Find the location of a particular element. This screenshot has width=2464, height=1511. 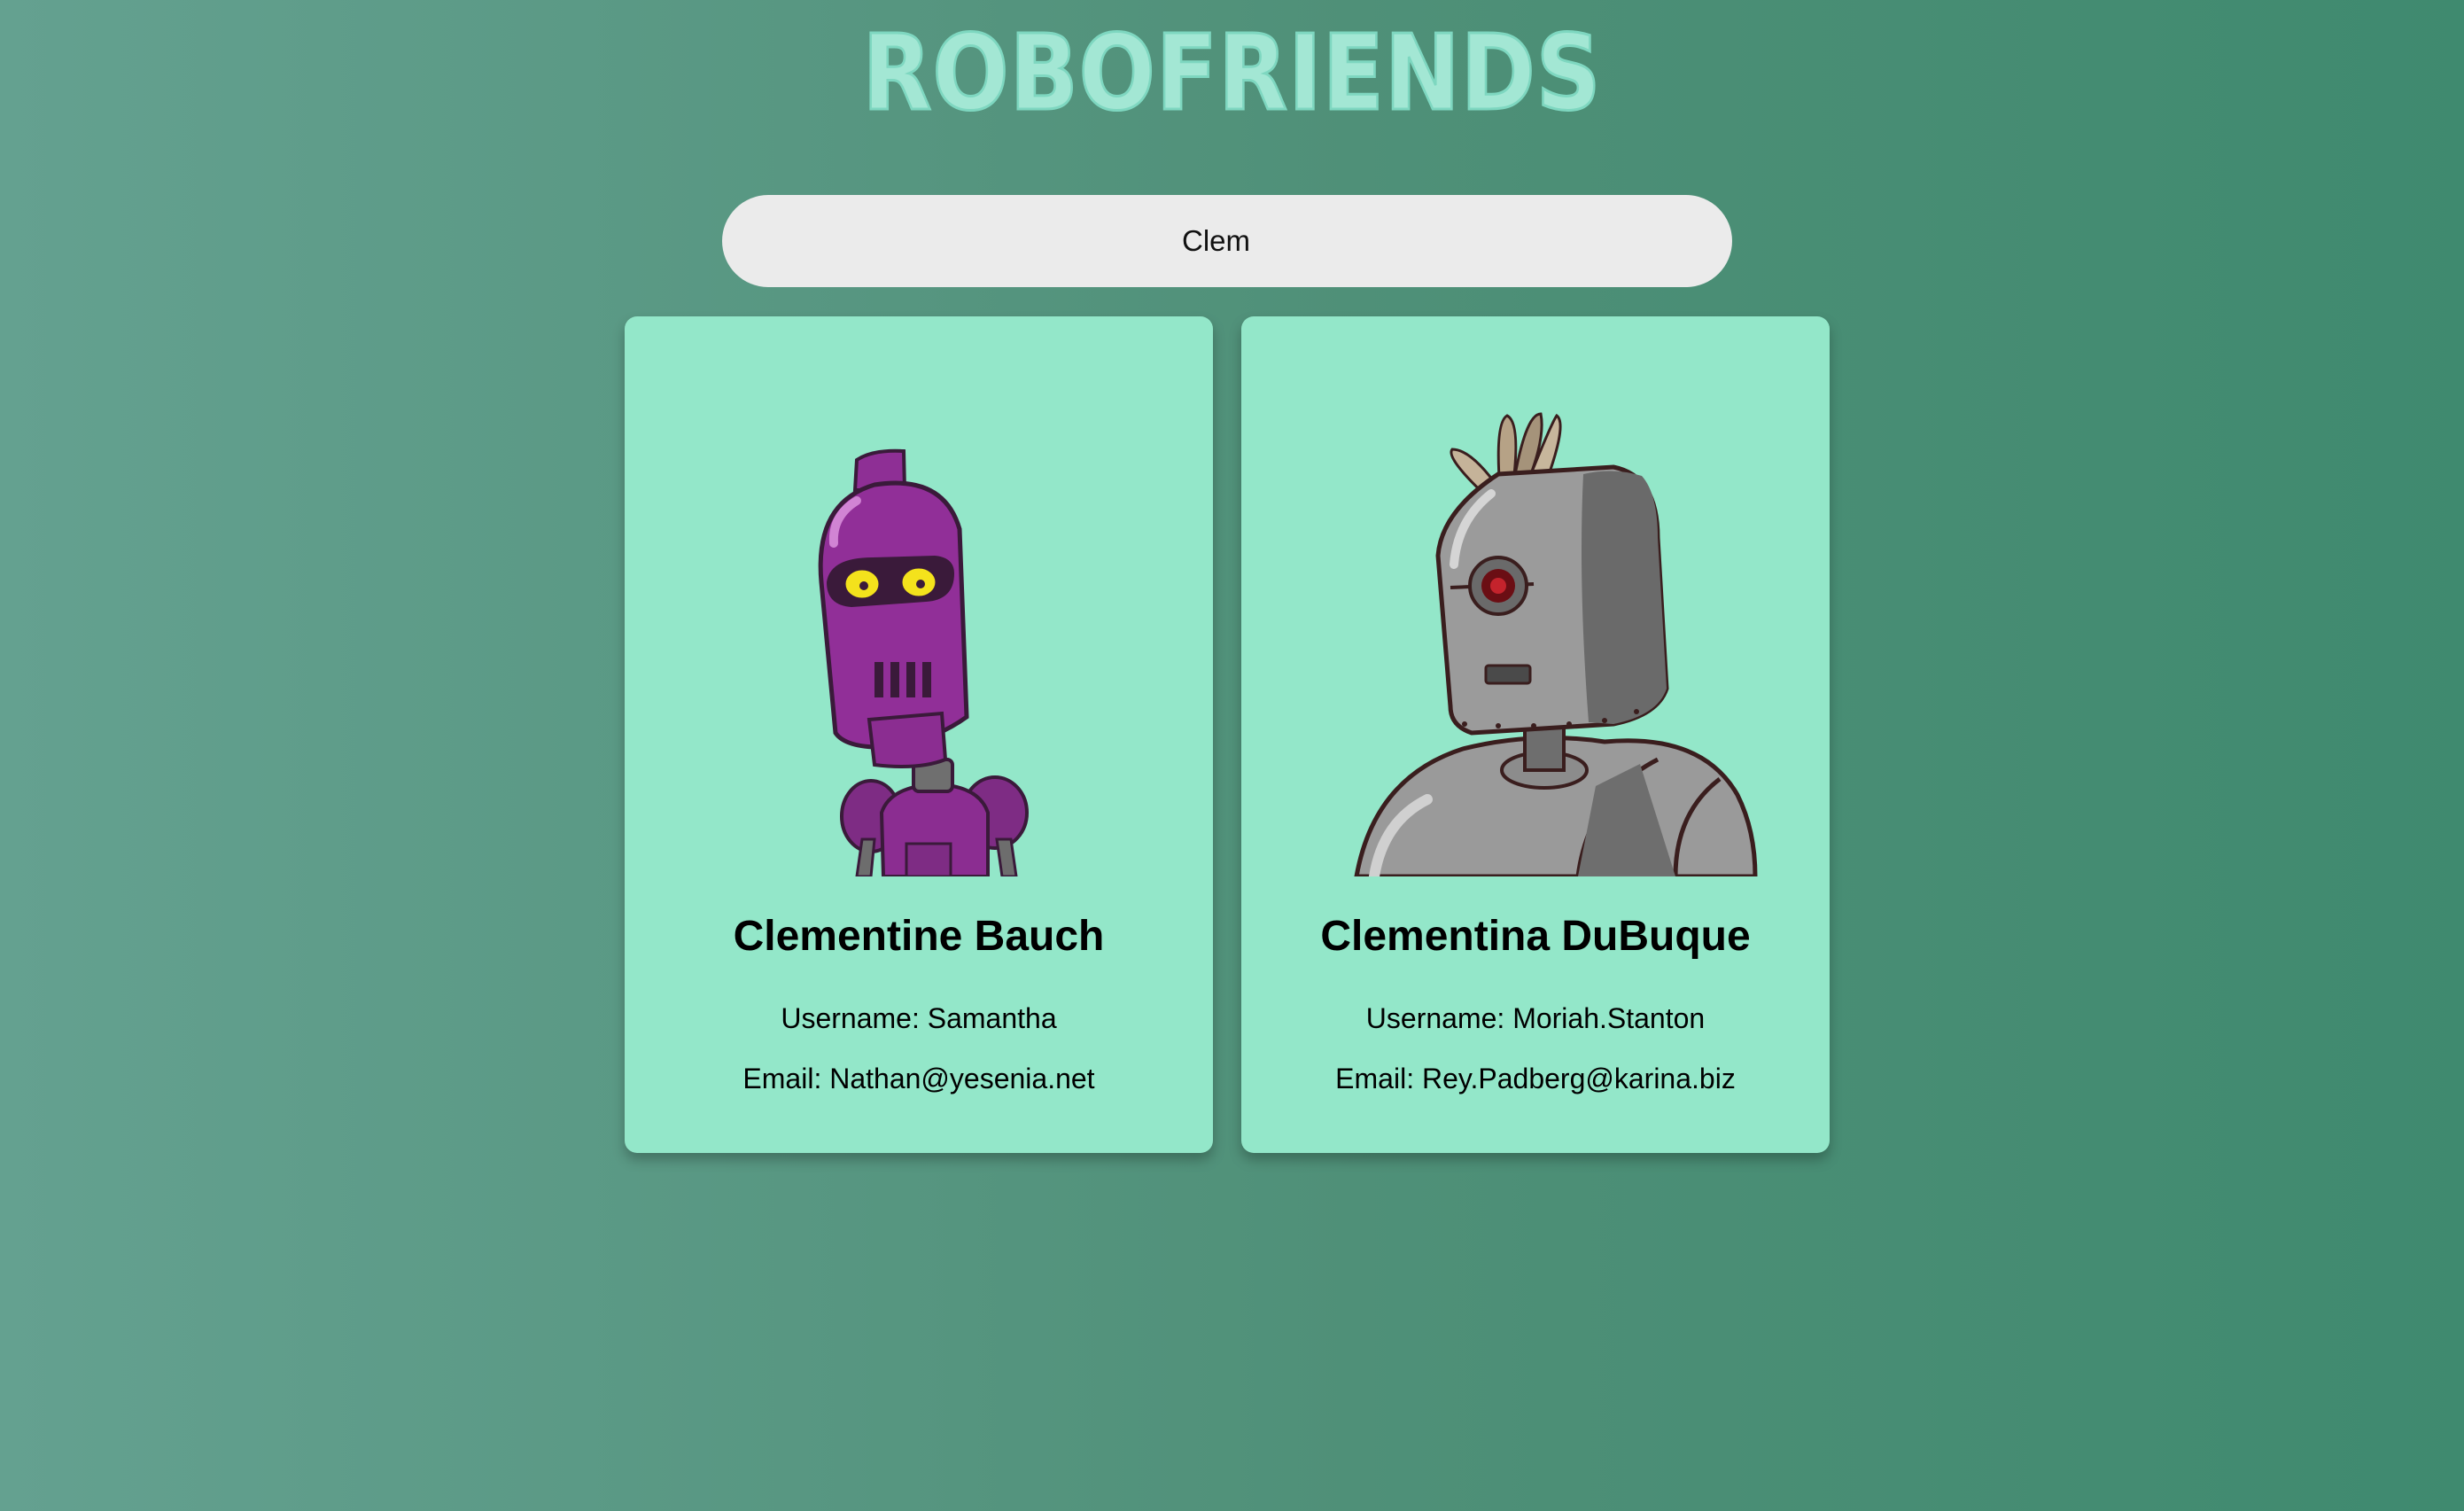

robot-name: Clementine Bauch is located at coordinates (919, 936).